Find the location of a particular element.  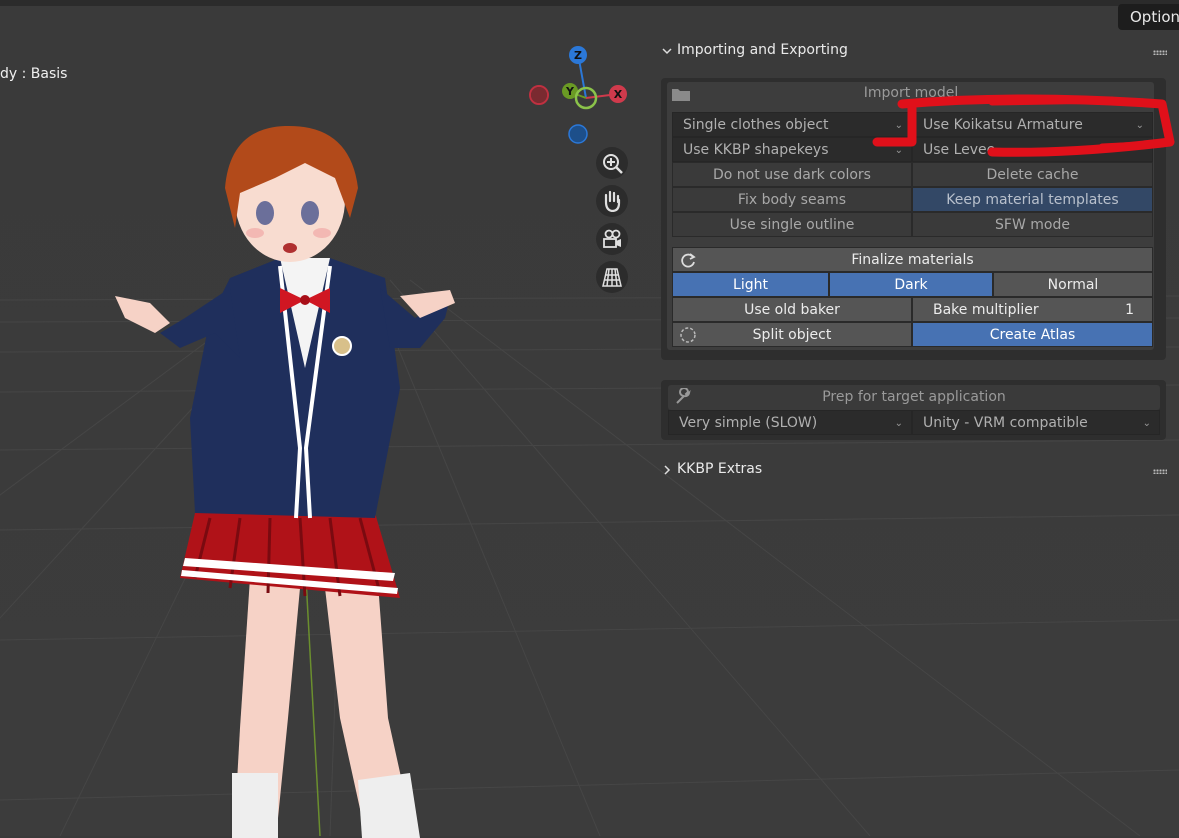

prep-label: Prep for target application is located at coordinates (914, 397).